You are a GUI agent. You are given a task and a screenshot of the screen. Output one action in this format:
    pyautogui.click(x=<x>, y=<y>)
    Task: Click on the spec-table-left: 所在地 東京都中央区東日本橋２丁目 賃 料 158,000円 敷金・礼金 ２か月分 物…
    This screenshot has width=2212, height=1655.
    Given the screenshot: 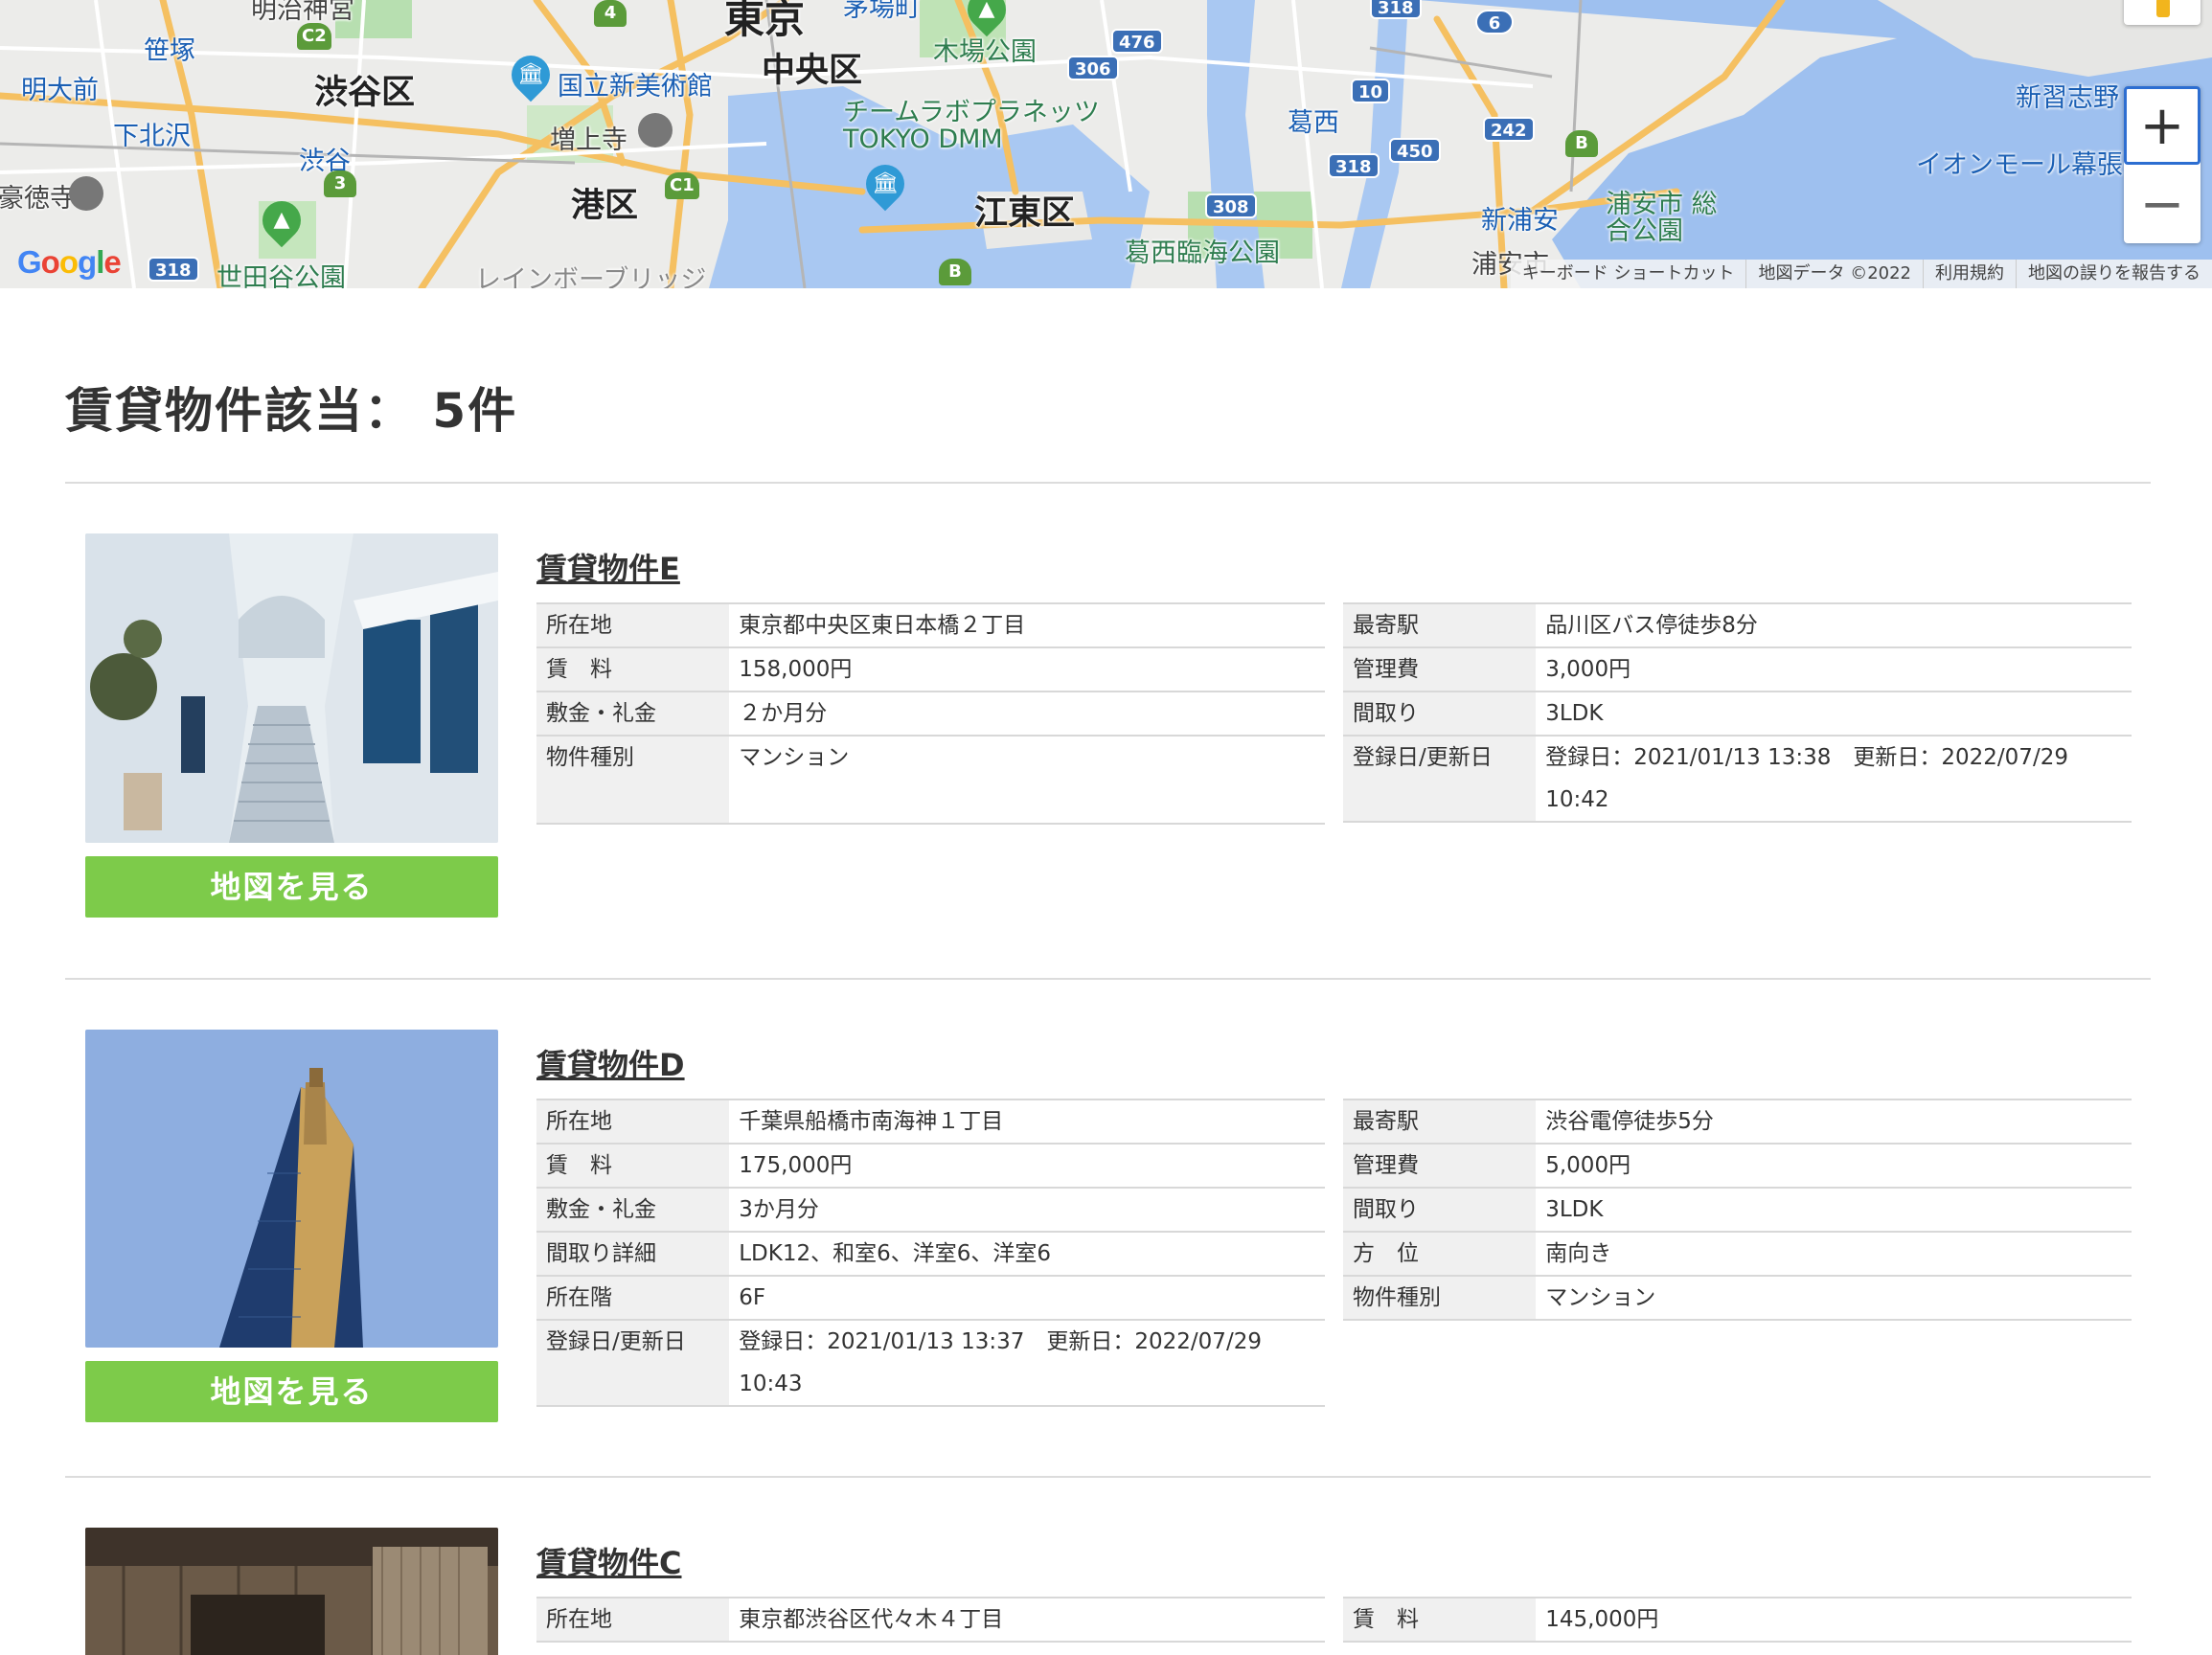 What is the action you would take?
    pyautogui.click(x=930, y=713)
    